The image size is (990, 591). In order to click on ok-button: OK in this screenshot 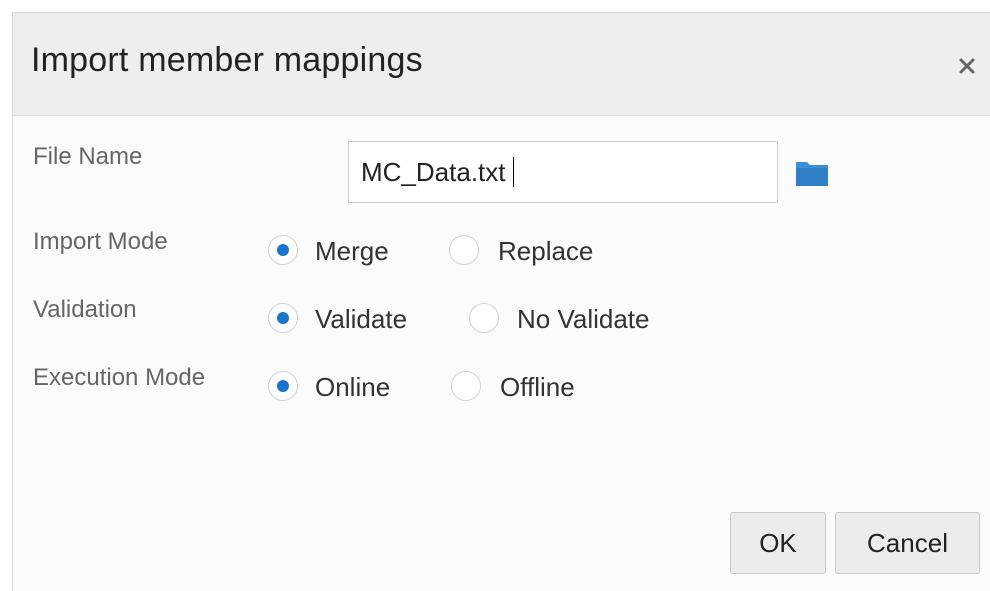, I will do `click(778, 543)`.